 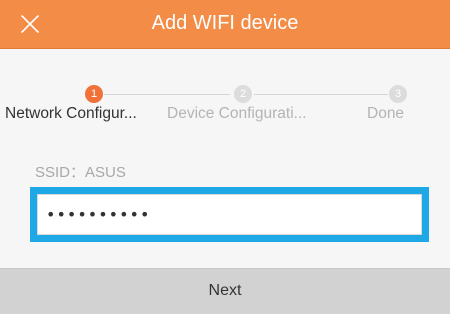 I want to click on page-title: Add WIFI device, so click(x=225, y=23).